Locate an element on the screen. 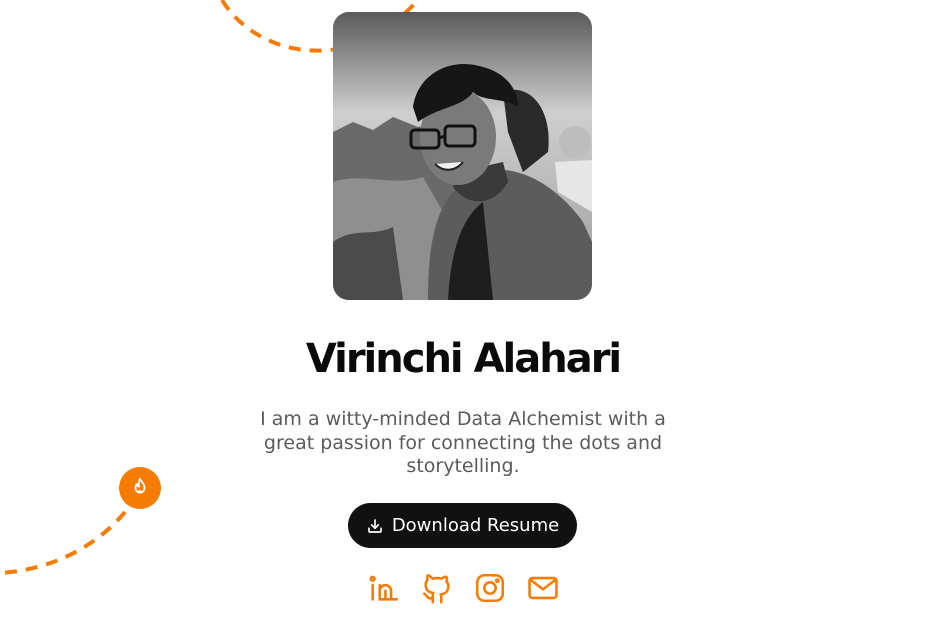  flame-icon is located at coordinates (140, 485).